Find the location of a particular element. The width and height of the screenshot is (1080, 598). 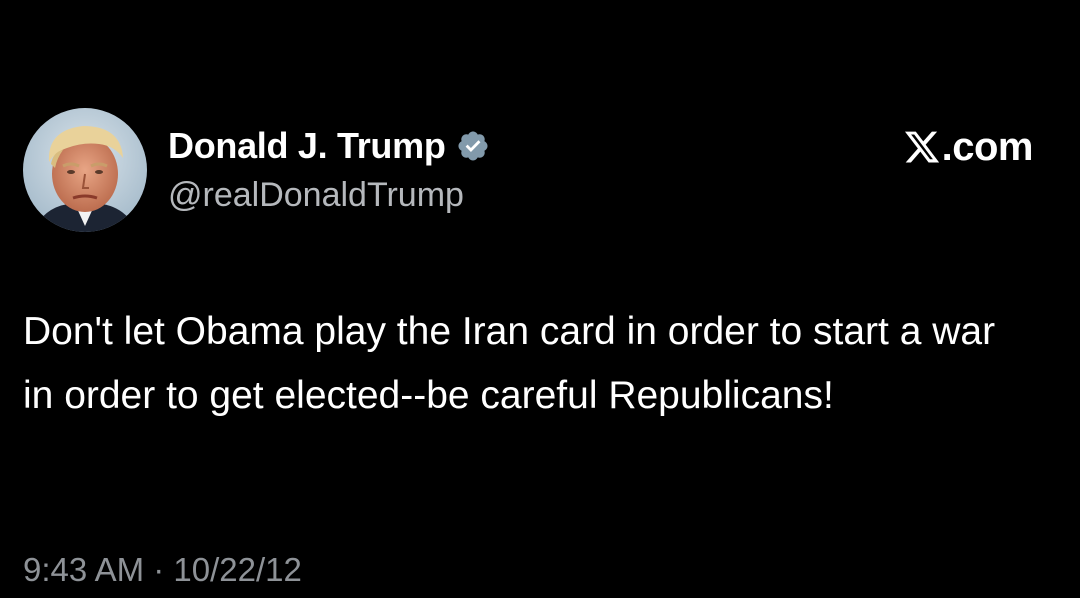

author-name-row: Donald J. Trump is located at coordinates (329, 146).